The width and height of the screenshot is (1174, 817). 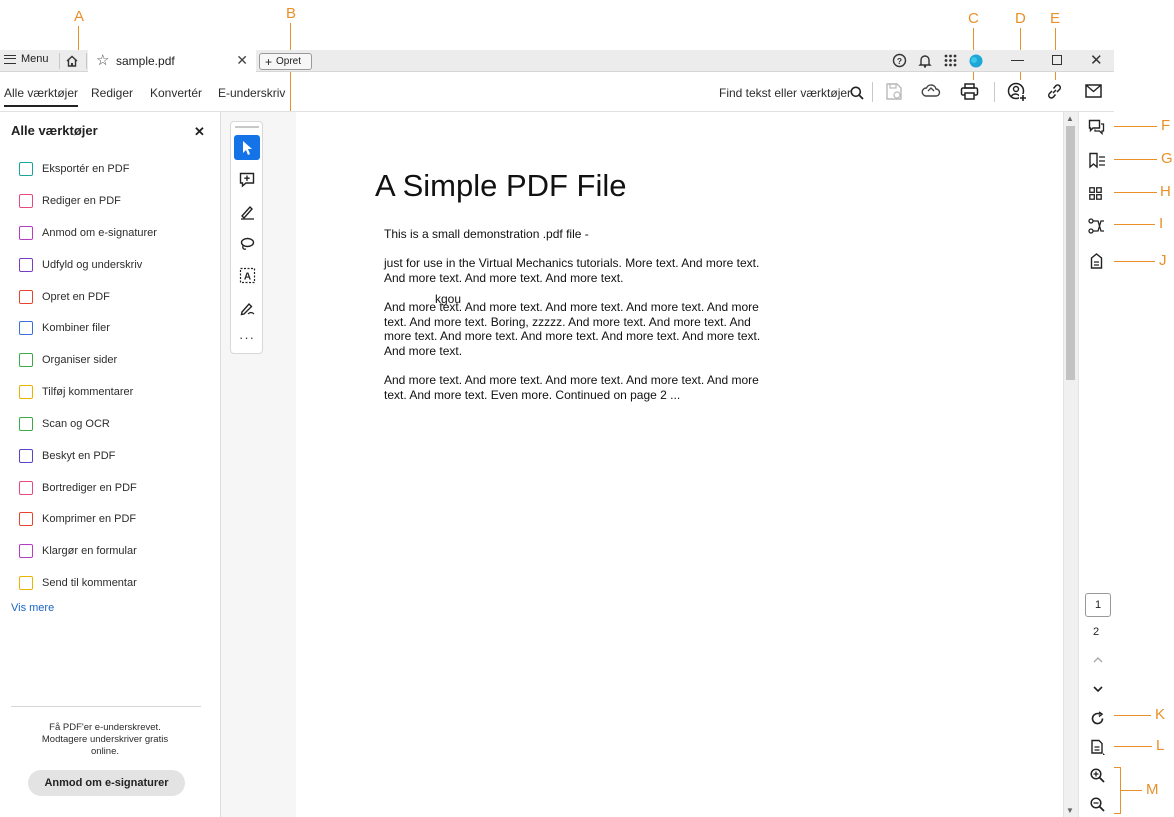 I want to click on select-tool-button, so click(x=247, y=147).